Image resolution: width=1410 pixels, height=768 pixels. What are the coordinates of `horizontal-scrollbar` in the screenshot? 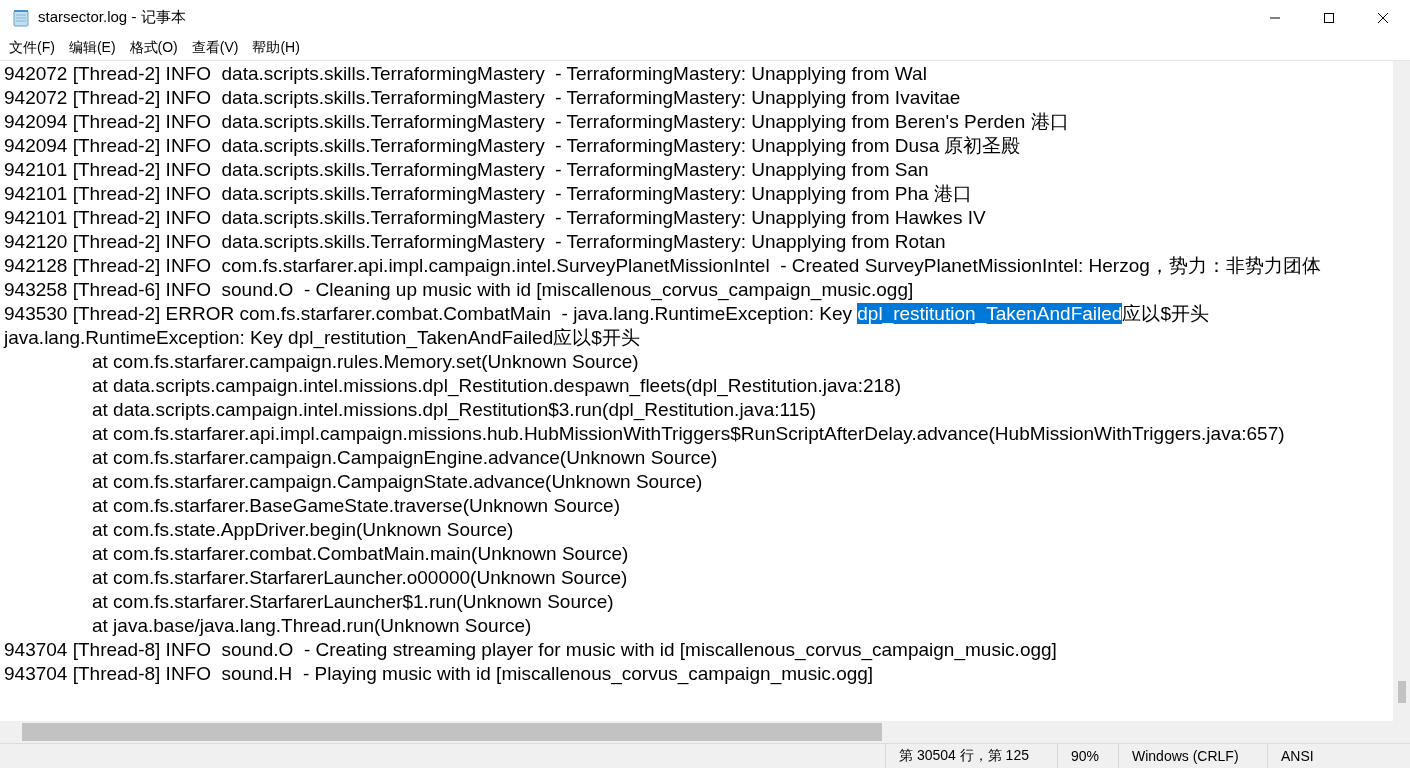 It's located at (705, 732).